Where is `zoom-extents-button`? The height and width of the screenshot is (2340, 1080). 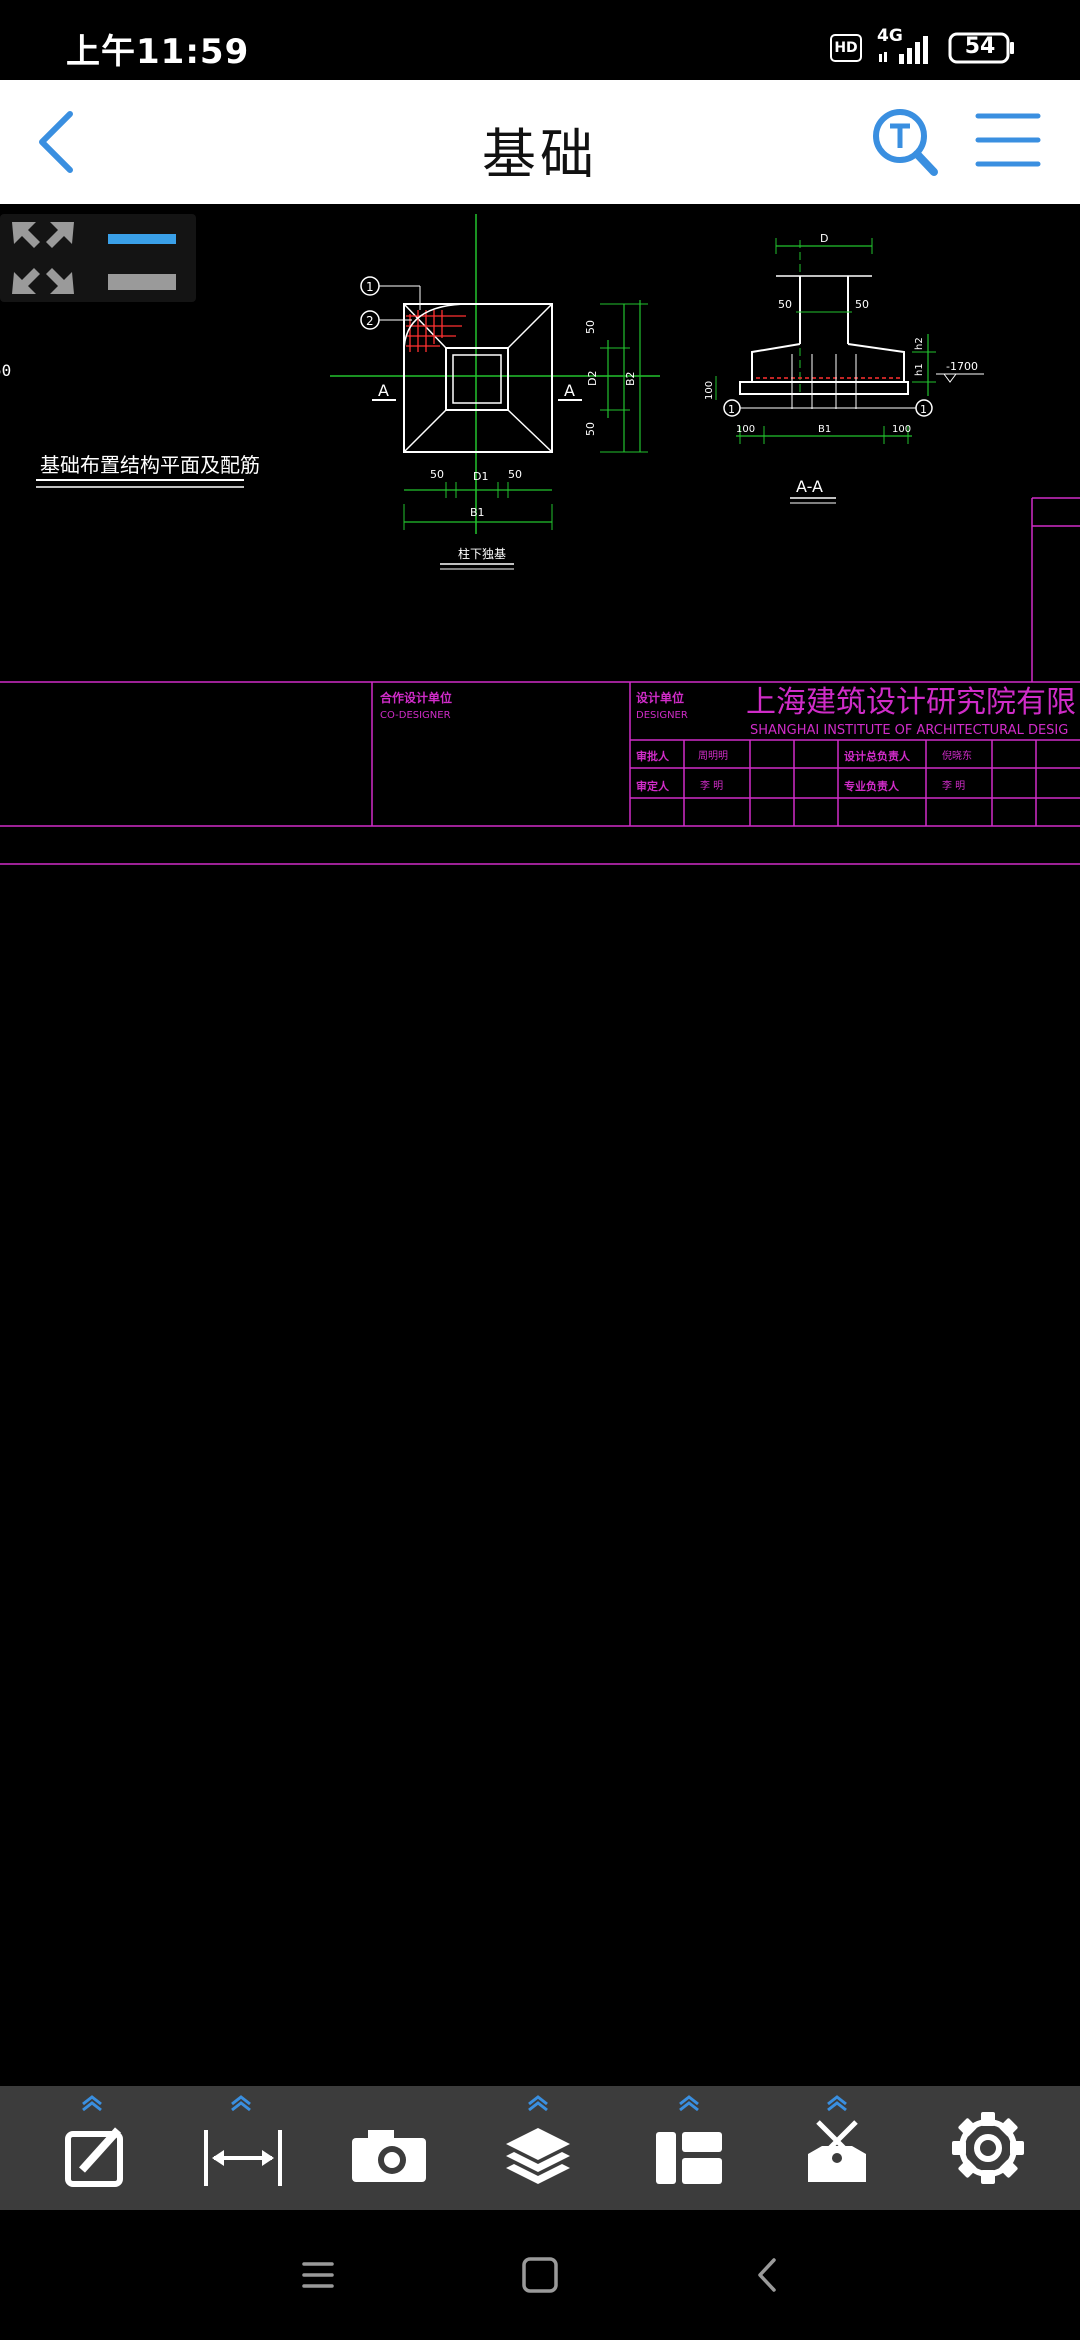
zoom-extents-button is located at coordinates (98, 258).